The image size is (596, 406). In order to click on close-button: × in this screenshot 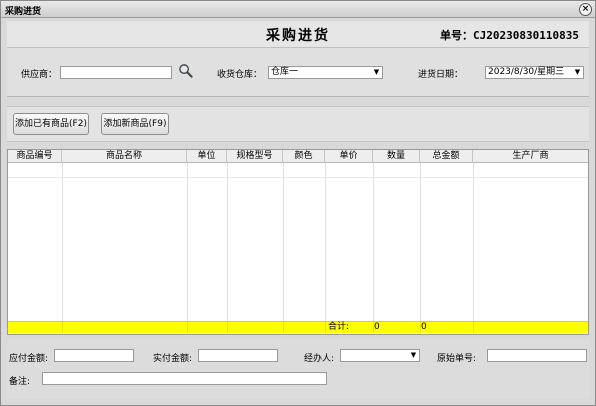, I will do `click(585, 9)`.